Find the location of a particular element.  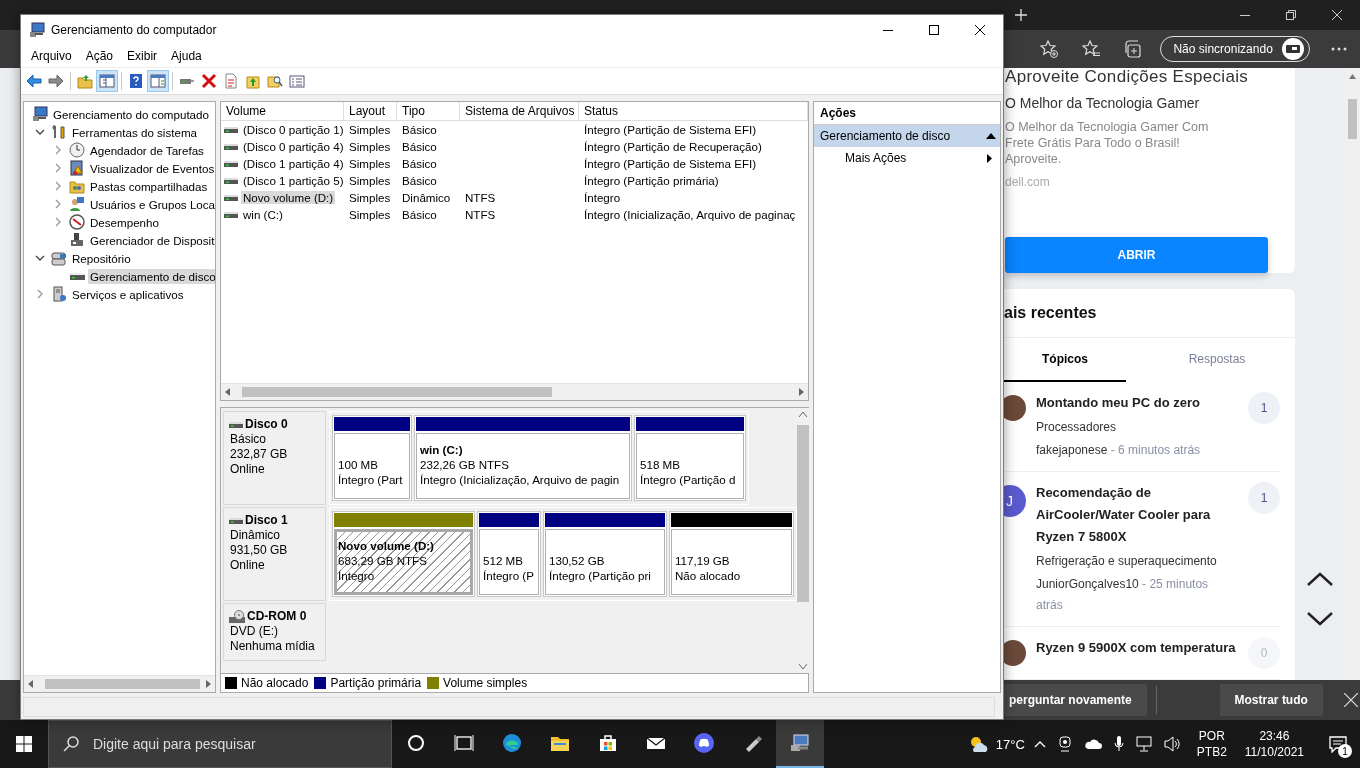

clock: 23:46 11/10/2021 is located at coordinates (1274, 744).